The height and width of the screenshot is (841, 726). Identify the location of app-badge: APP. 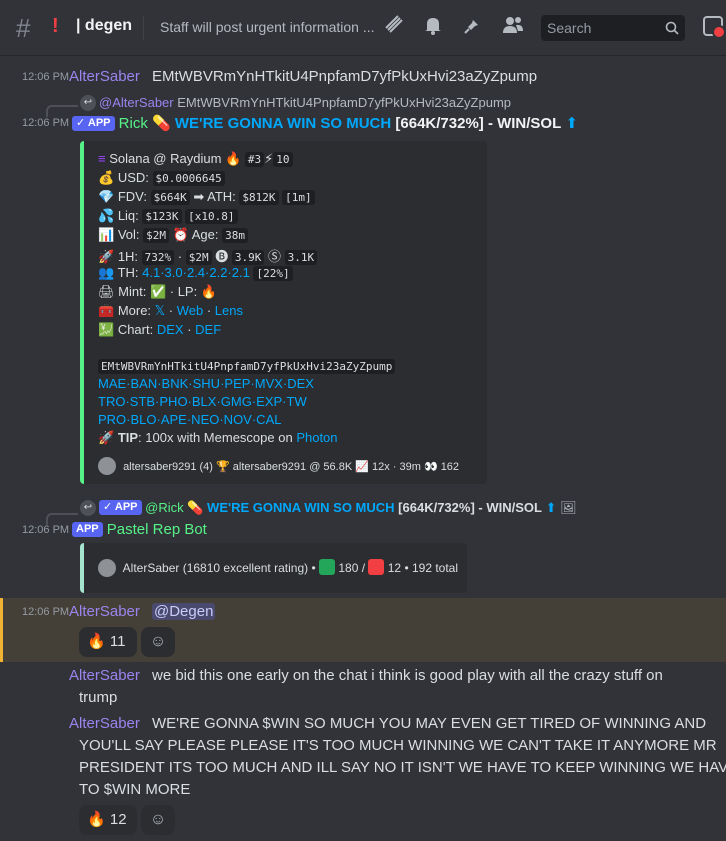
(87, 529).